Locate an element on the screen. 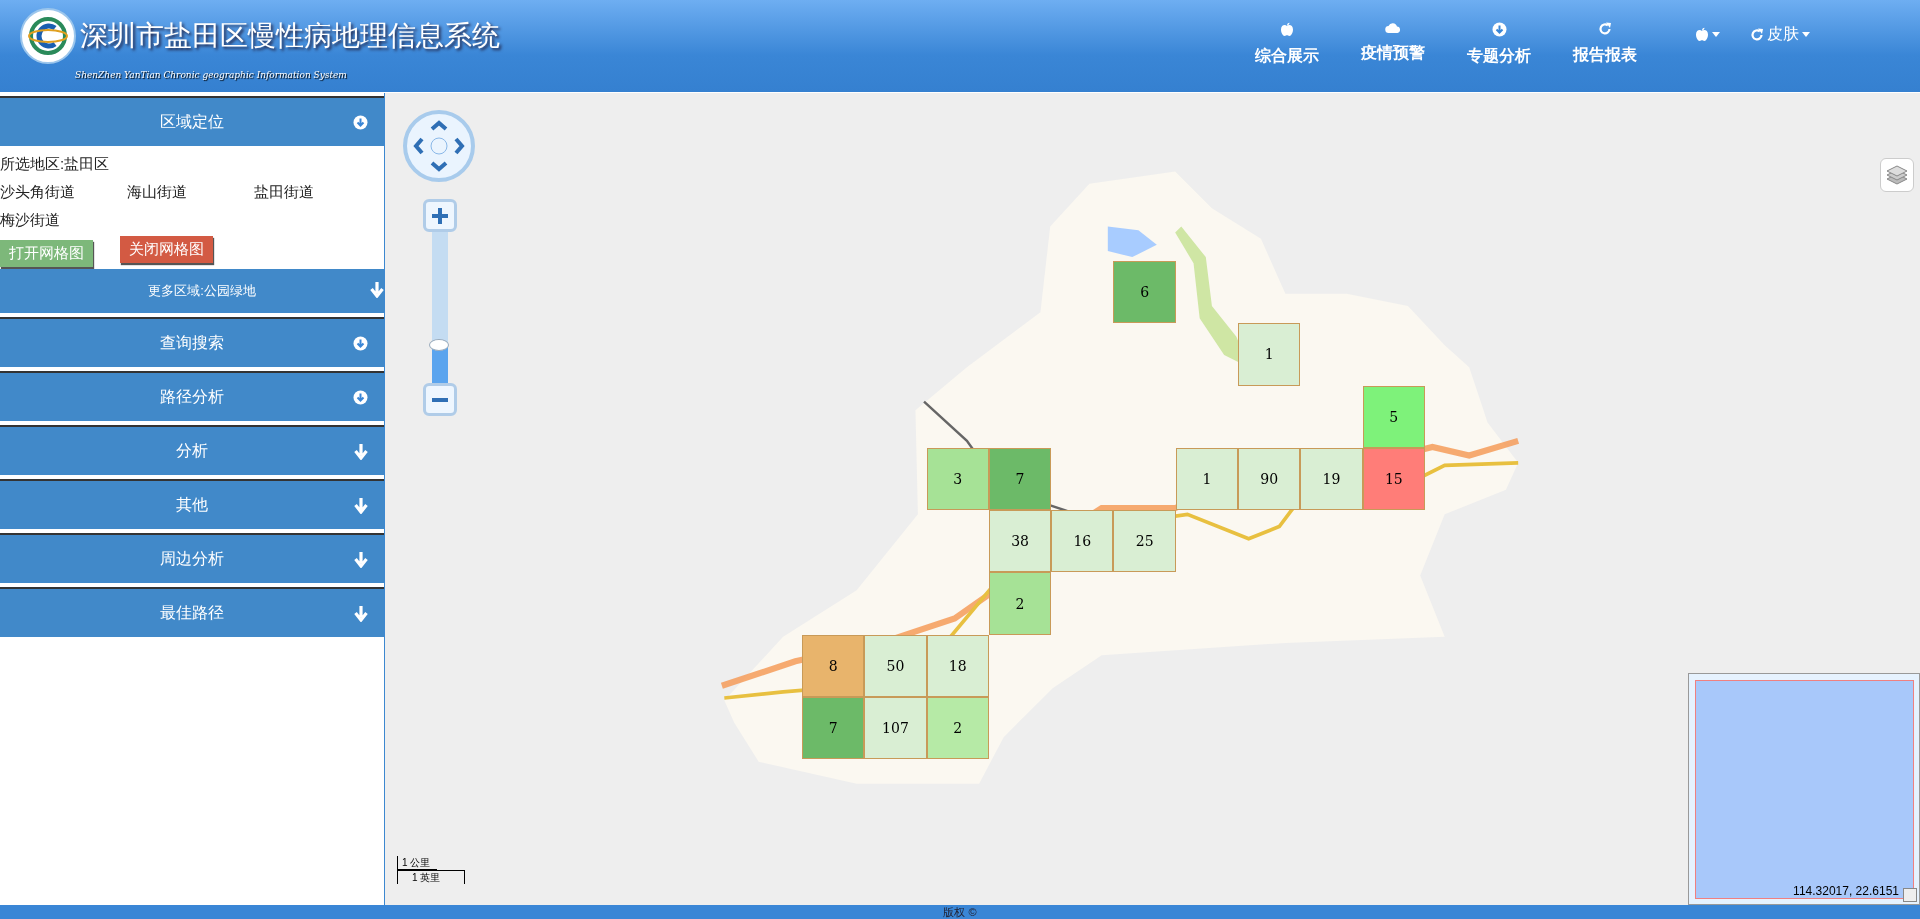  grid-cell: 6 is located at coordinates (1144, 292).